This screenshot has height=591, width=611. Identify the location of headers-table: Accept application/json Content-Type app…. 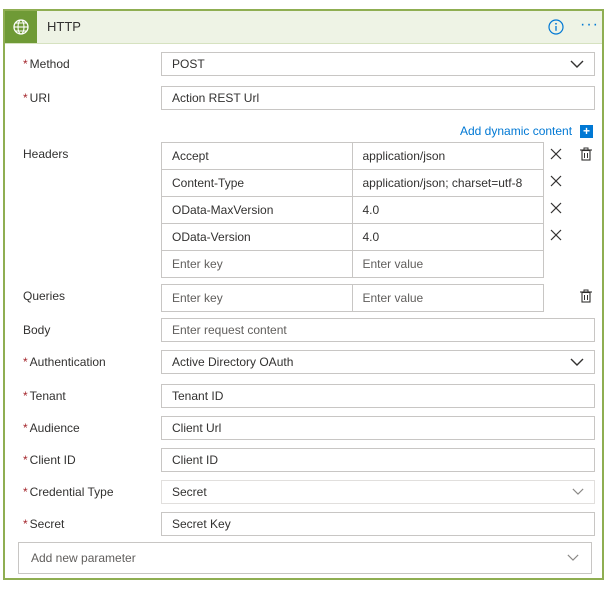
(352, 210).